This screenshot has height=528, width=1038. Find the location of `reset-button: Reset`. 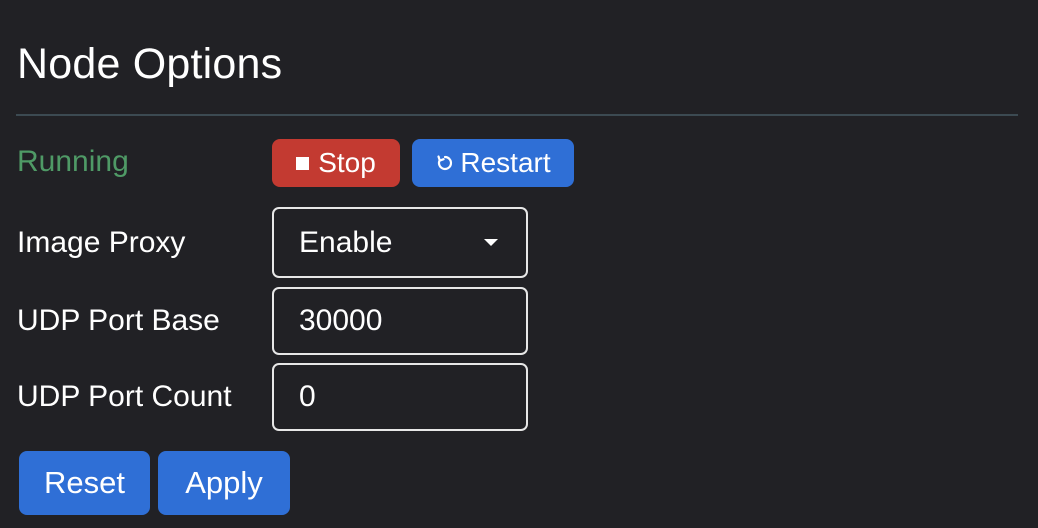

reset-button: Reset is located at coordinates (84, 483).